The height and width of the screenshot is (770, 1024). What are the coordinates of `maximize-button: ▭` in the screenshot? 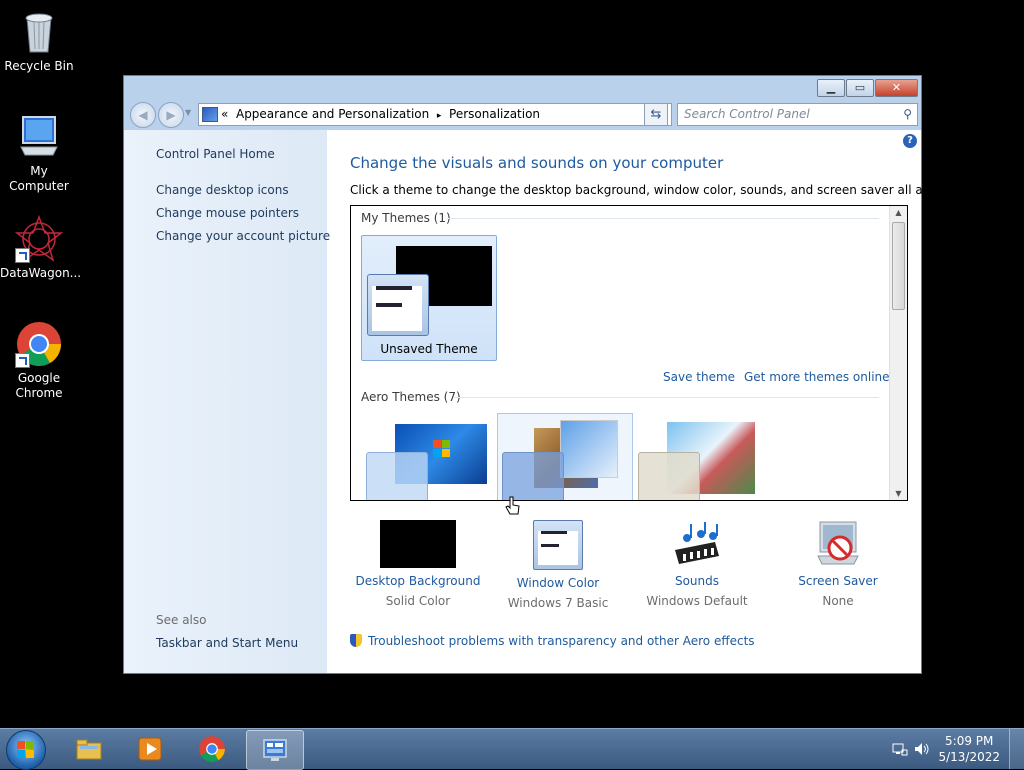 It's located at (860, 88).